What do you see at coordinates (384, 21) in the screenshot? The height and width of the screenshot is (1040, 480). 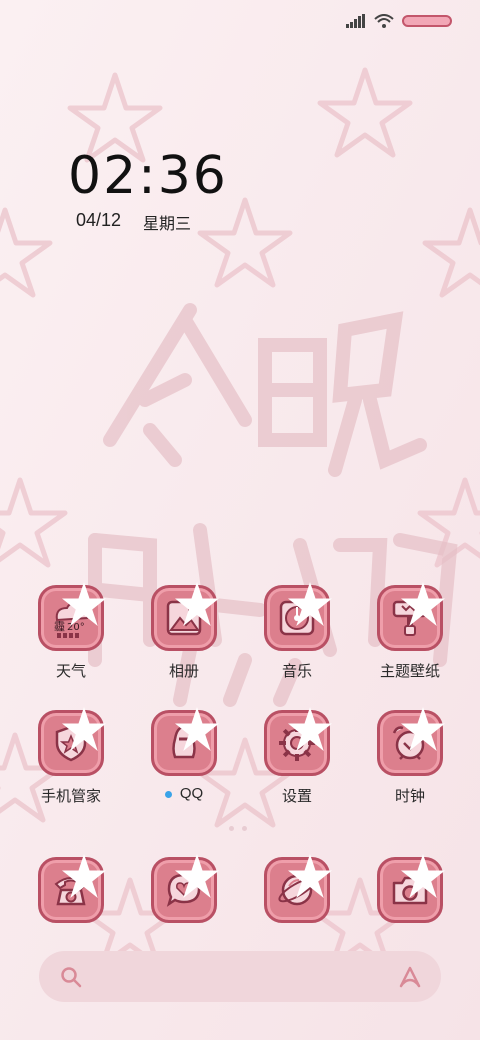 I see `wifi-icon` at bounding box center [384, 21].